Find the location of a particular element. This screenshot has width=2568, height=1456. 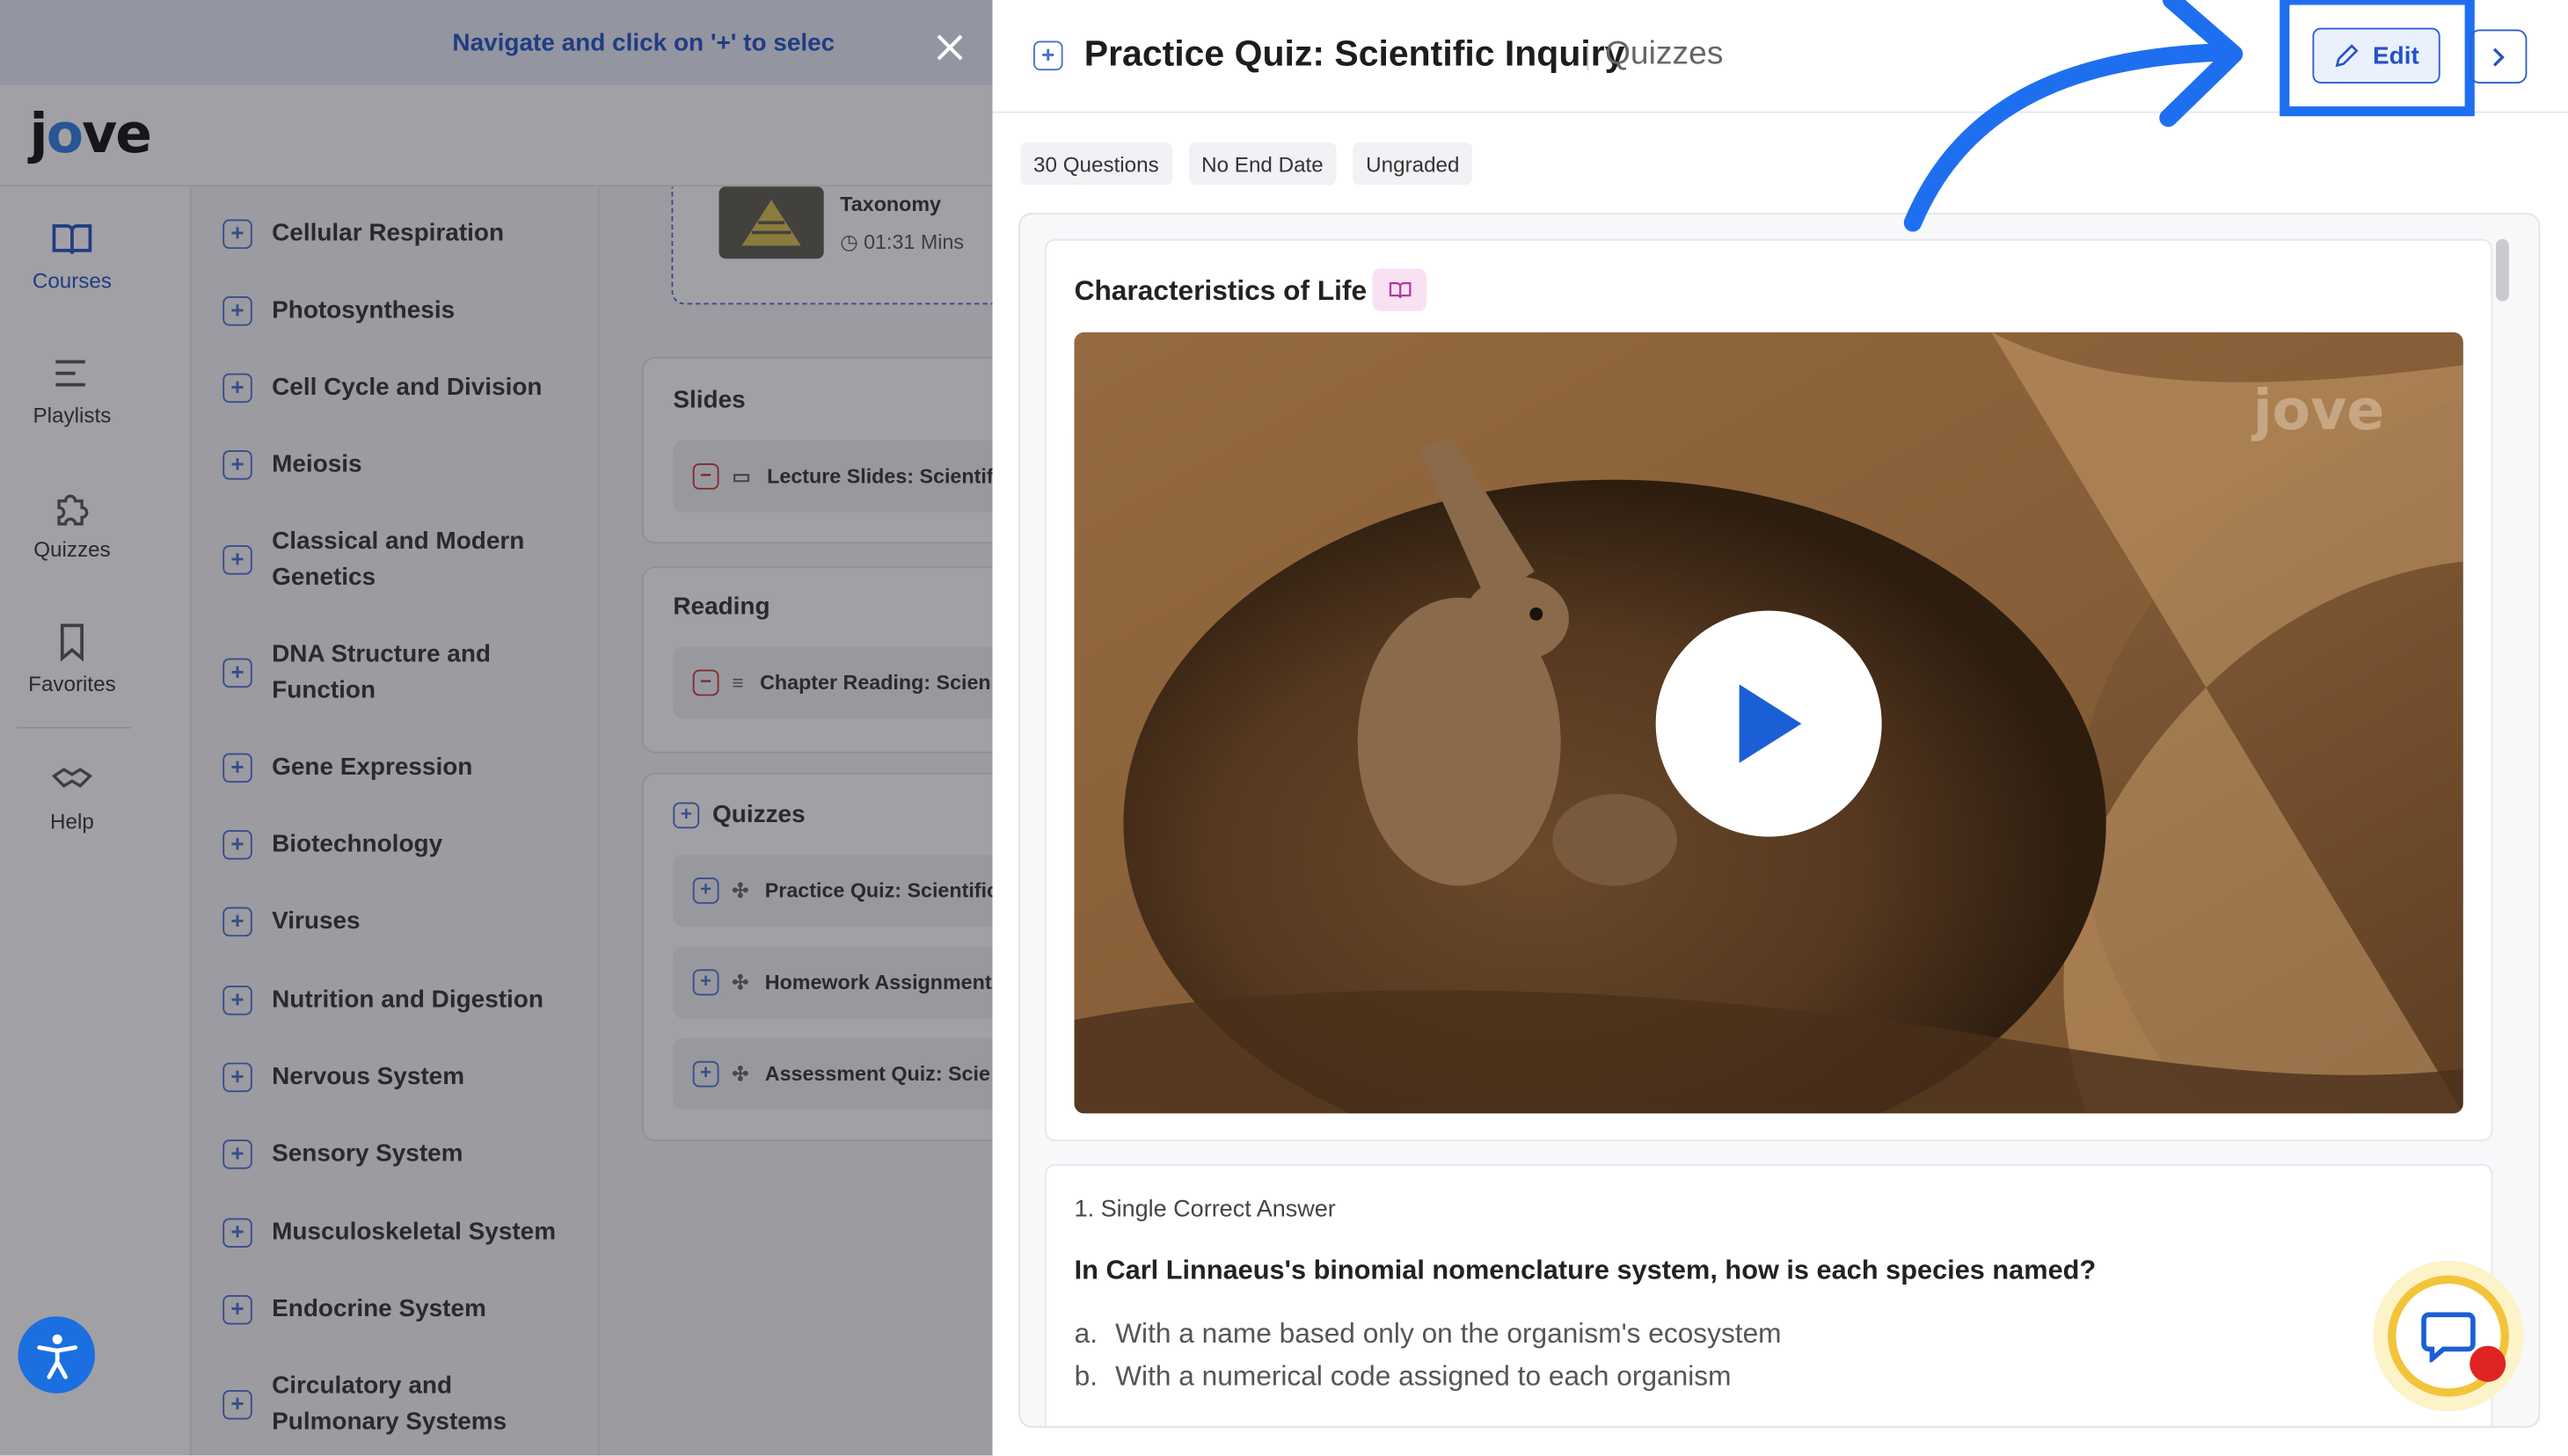

video-card-title: Characteristics of Life is located at coordinates (1221, 290).